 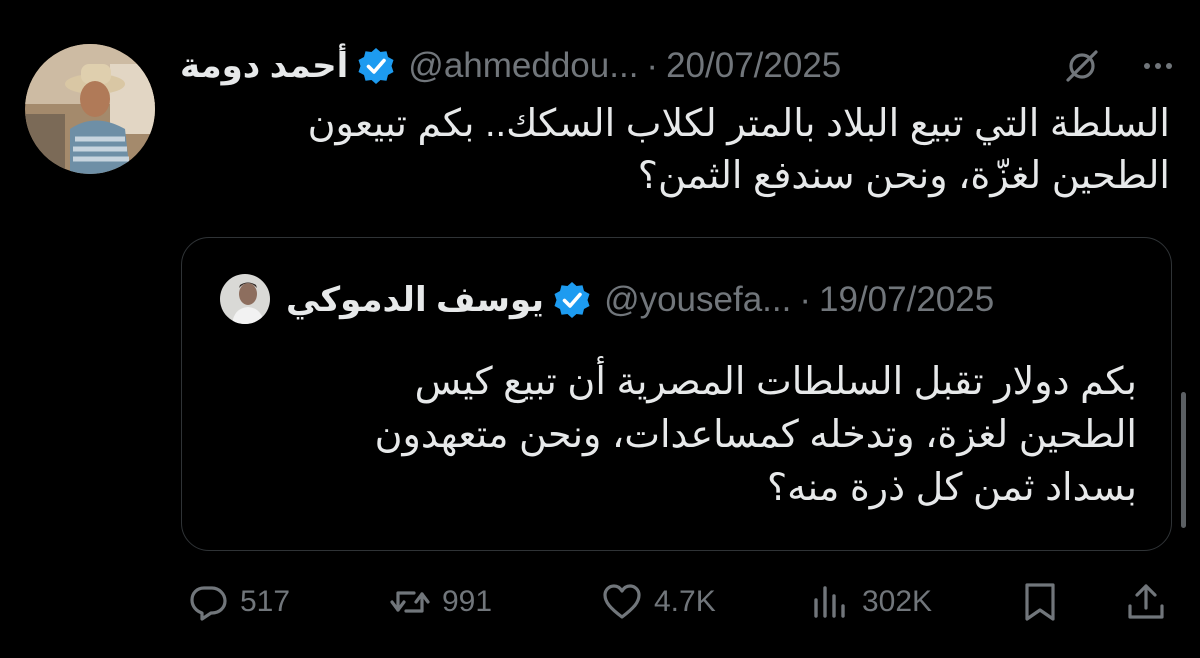 I want to click on tweet-date: 20/07/2025, so click(x=753, y=66).